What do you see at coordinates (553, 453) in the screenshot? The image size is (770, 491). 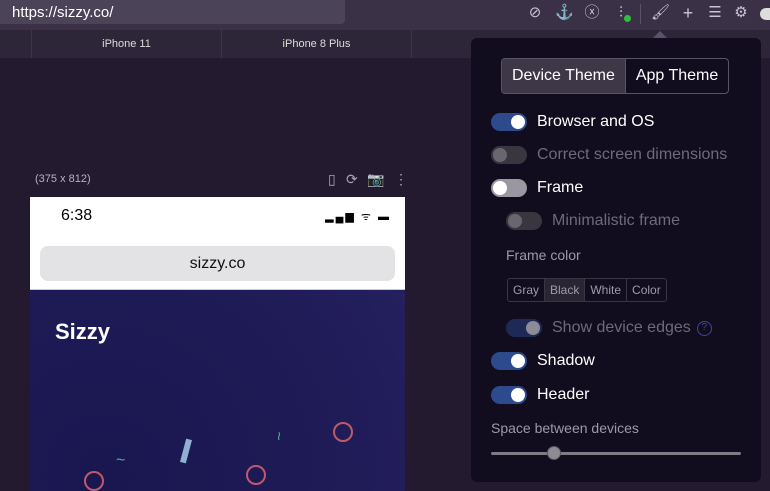 I see `slider-thumb` at bounding box center [553, 453].